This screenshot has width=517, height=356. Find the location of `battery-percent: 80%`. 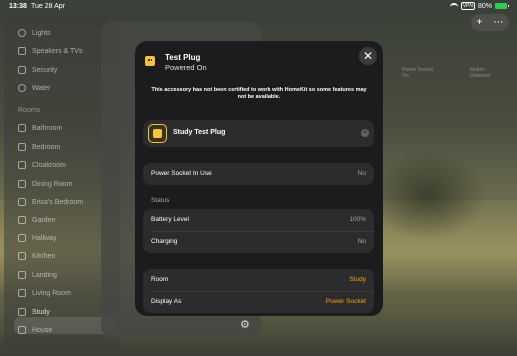

battery-percent: 80% is located at coordinates (484, 6).